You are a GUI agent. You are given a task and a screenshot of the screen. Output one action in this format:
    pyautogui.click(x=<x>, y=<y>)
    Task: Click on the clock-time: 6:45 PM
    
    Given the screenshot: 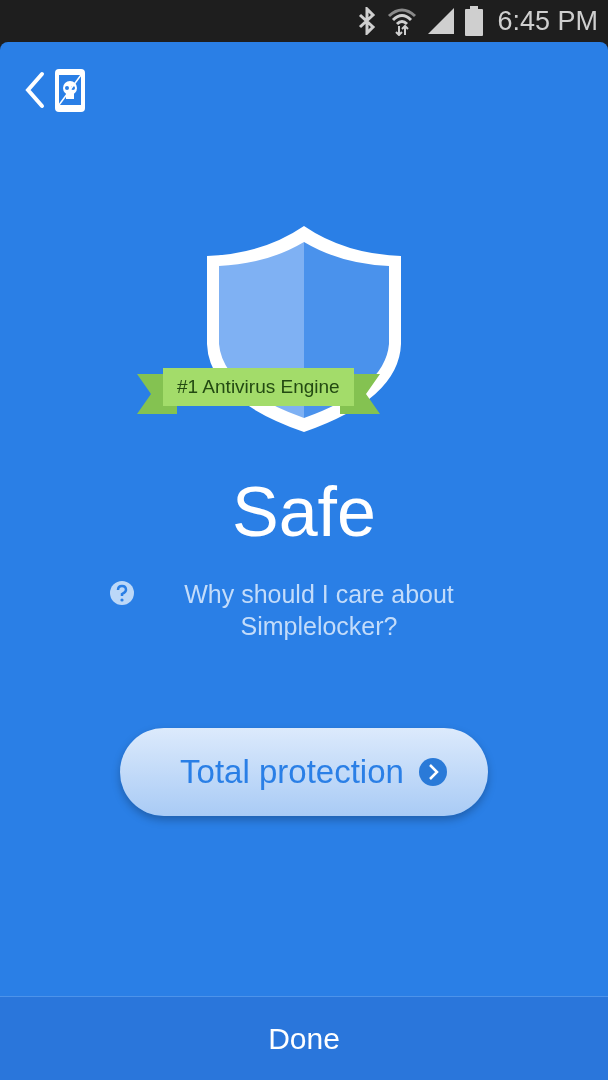 What is the action you would take?
    pyautogui.click(x=547, y=21)
    